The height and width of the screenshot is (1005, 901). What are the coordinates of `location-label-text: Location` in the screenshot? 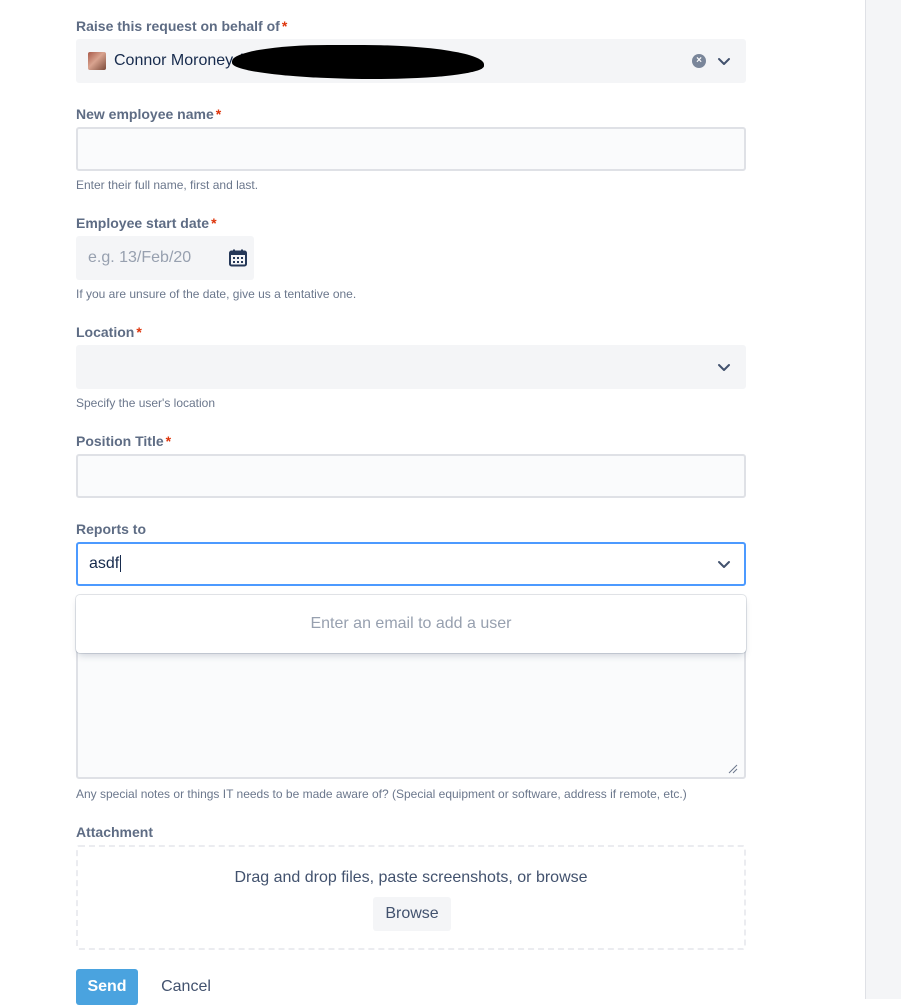 It's located at (105, 332).